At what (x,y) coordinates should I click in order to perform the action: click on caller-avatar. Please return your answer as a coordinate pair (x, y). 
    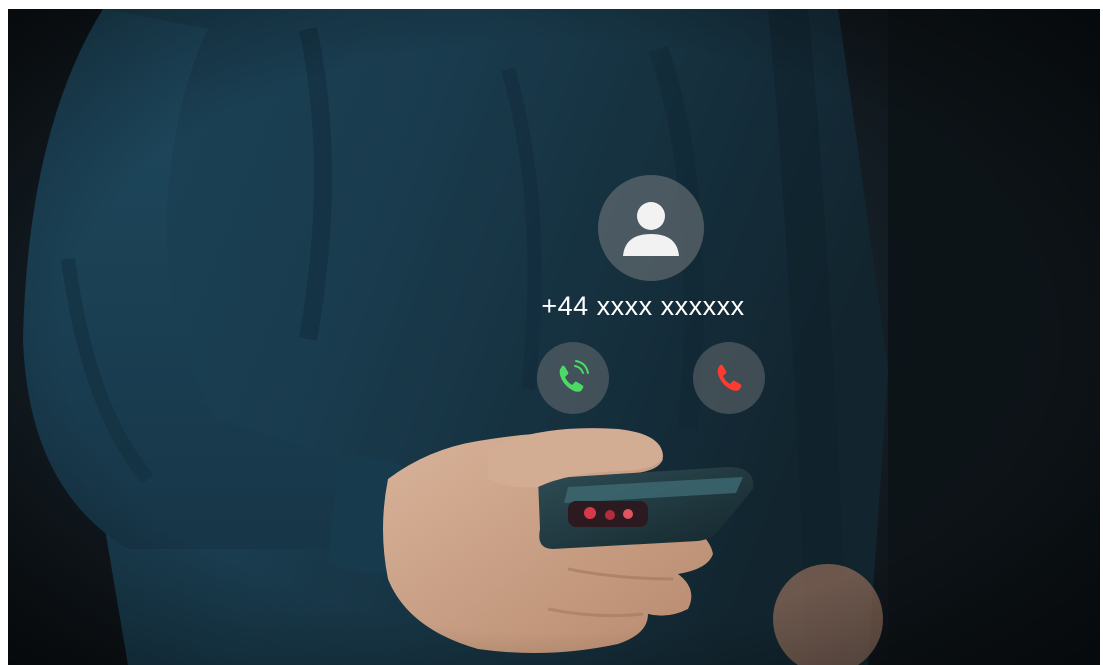
    Looking at the image, I should click on (651, 228).